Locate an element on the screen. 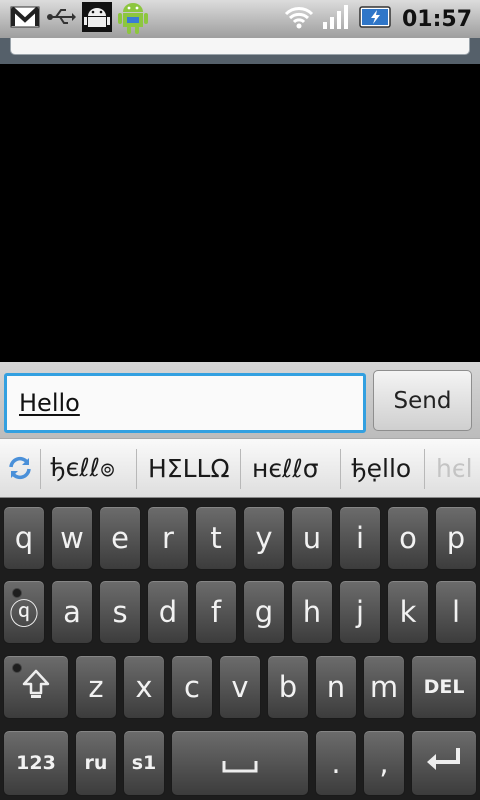 The width and height of the screenshot is (480, 800). recipient-field is located at coordinates (240, 46).